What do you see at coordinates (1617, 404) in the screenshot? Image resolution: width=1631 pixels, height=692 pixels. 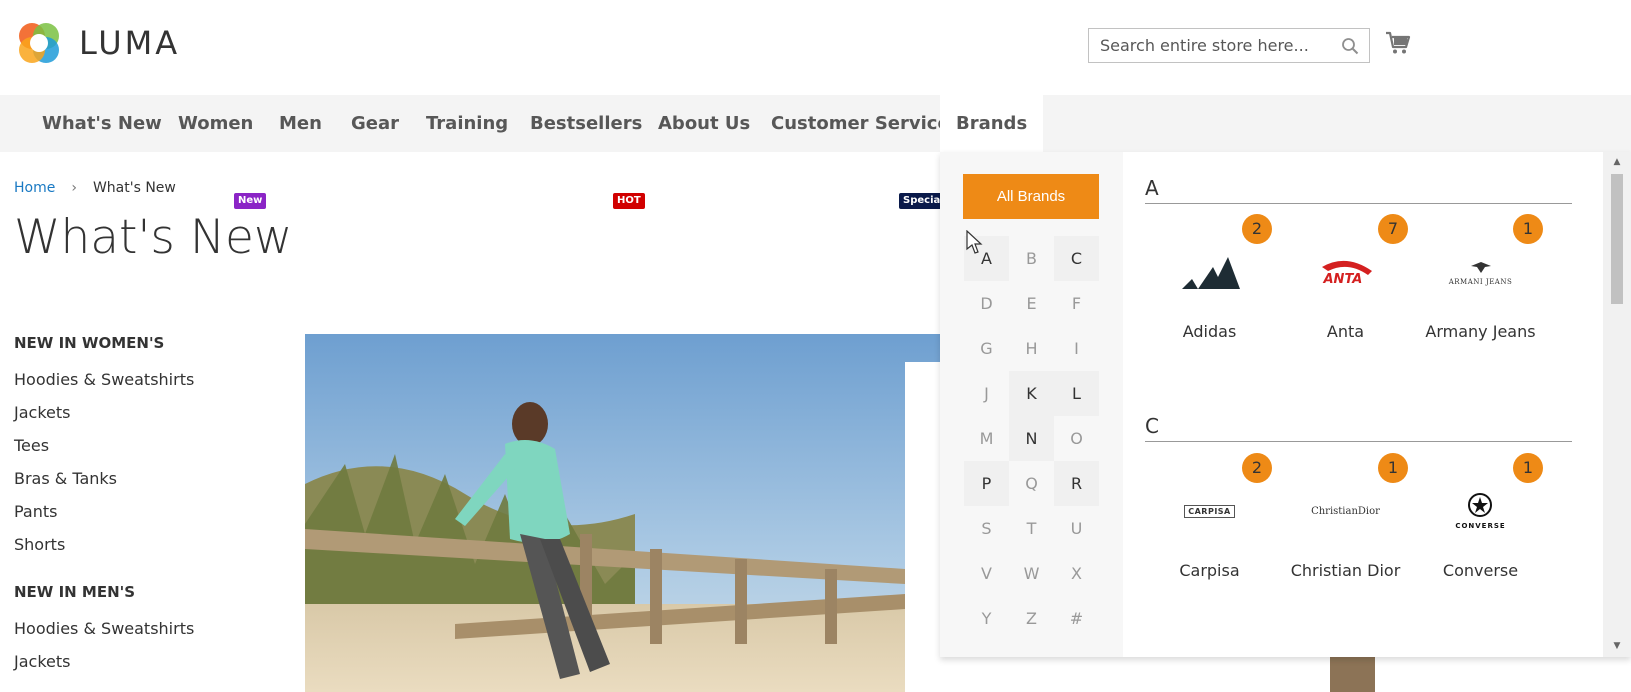 I see `brand-list-scrollbar: ▲ ▼` at bounding box center [1617, 404].